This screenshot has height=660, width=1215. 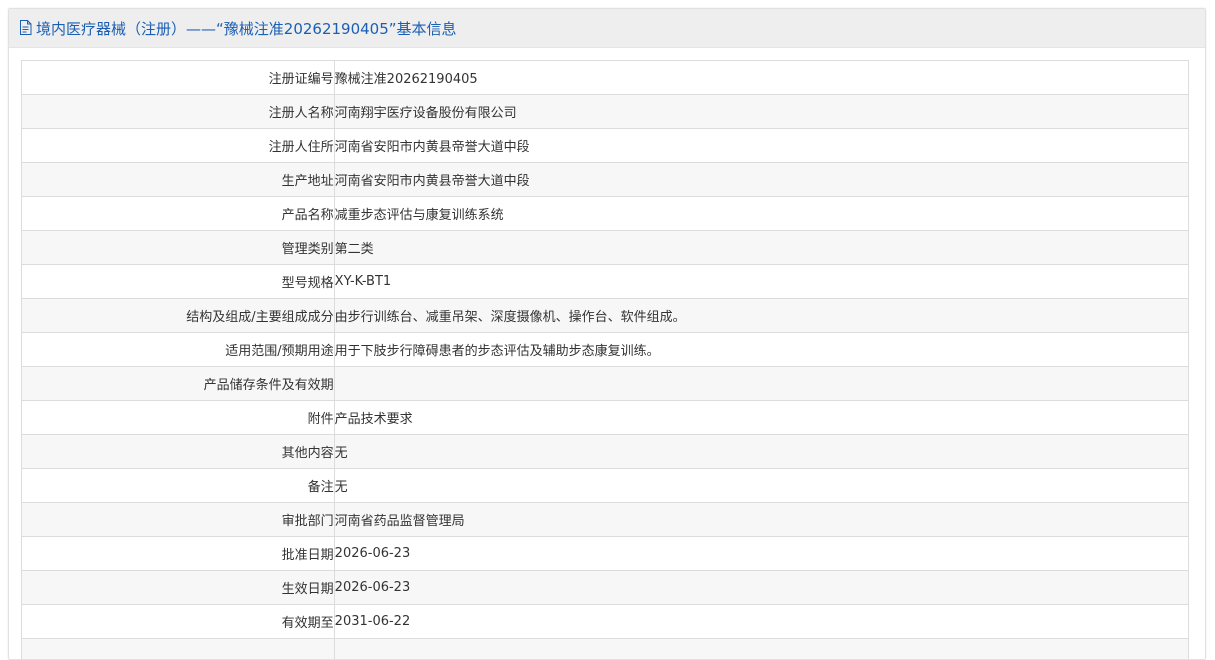 I want to click on row-label: 管理类别, so click(x=178, y=248).